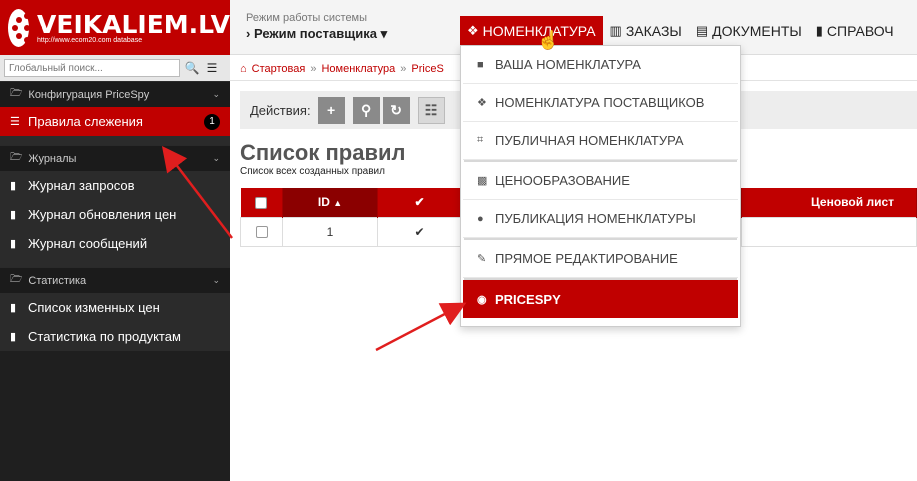 The height and width of the screenshot is (481, 917). What do you see at coordinates (421, 327) in the screenshot?
I see `annotation-arrow-menu` at bounding box center [421, 327].